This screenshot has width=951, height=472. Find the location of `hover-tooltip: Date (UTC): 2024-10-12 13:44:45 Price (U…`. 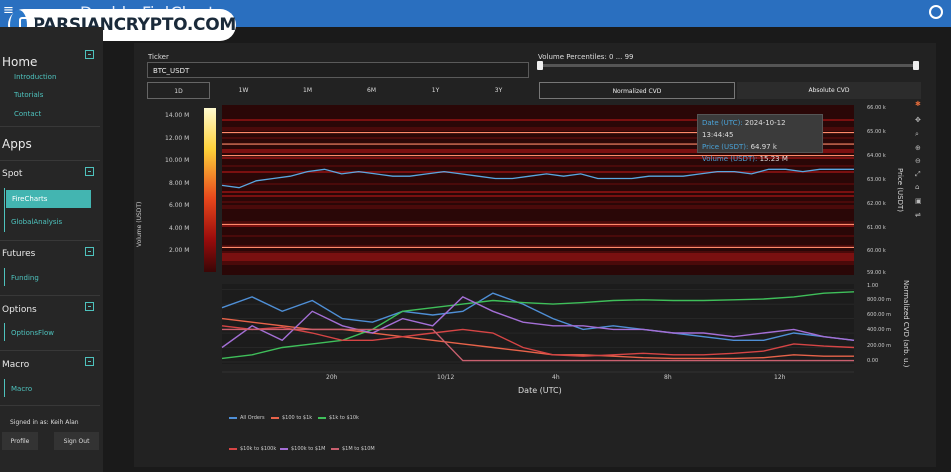

hover-tooltip: Date (UTC): 2024-10-12 13:44:45 Price (U… is located at coordinates (760, 138).